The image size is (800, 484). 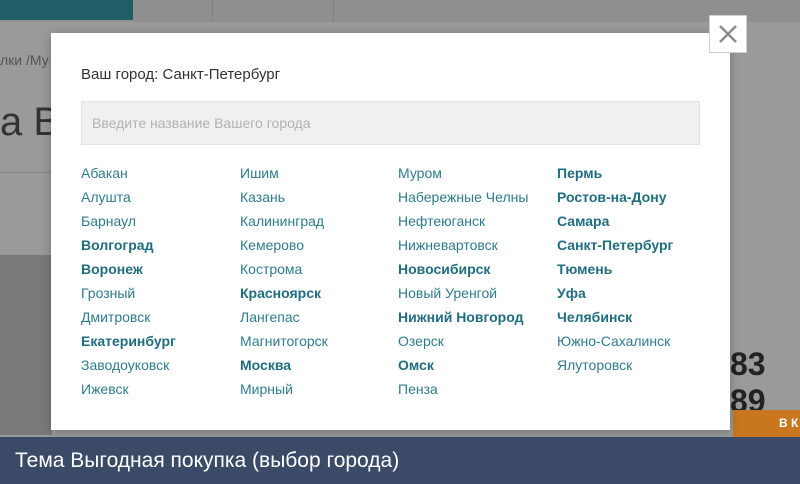 What do you see at coordinates (160, 317) in the screenshot?
I see `city-link: Дмитровск` at bounding box center [160, 317].